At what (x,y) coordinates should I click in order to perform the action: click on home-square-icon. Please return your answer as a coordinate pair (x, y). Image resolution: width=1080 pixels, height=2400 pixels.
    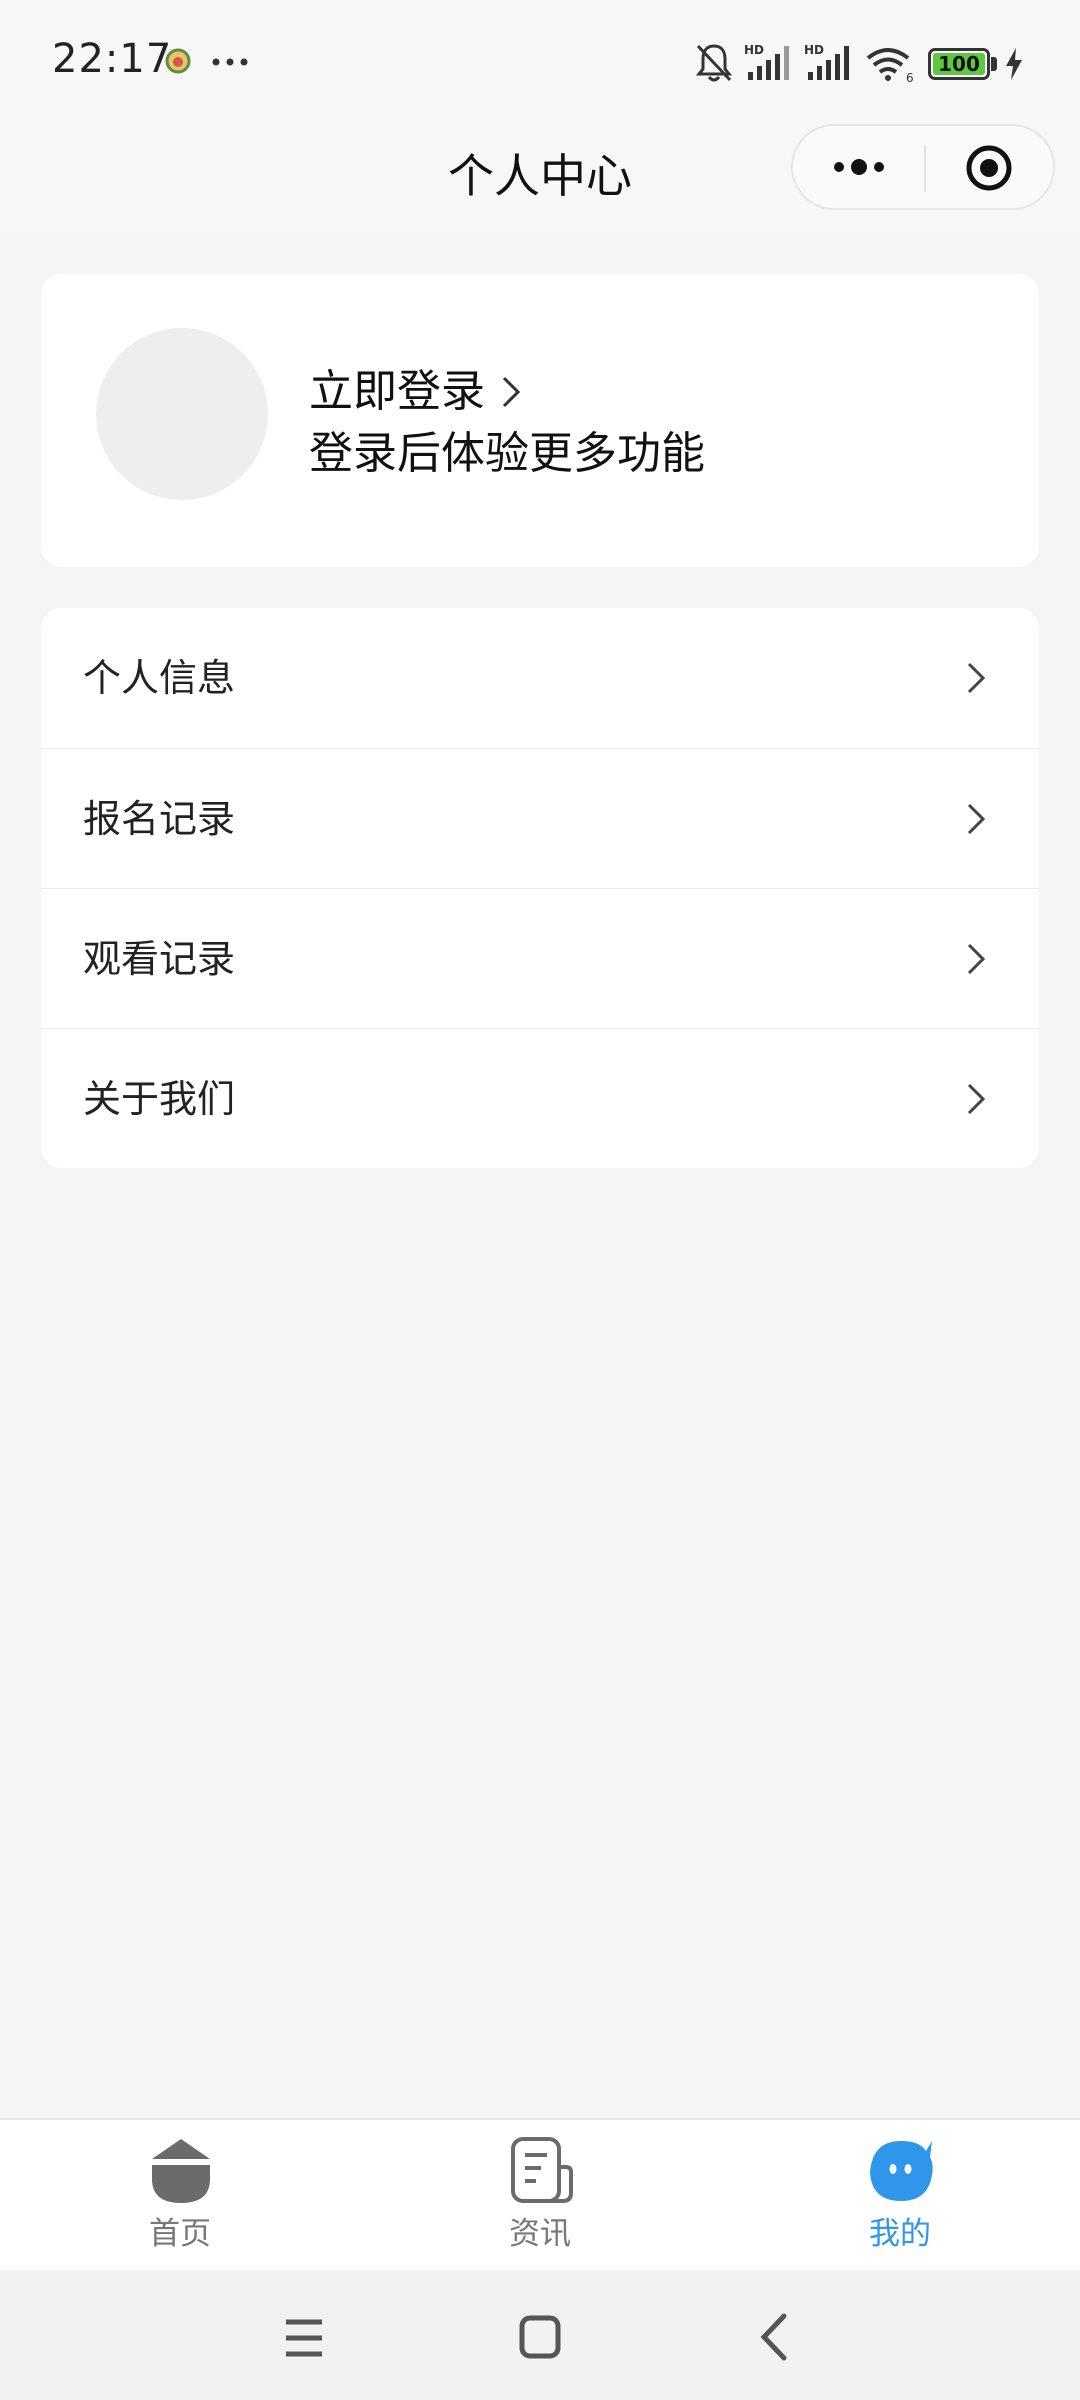
    Looking at the image, I should click on (540, 2338).